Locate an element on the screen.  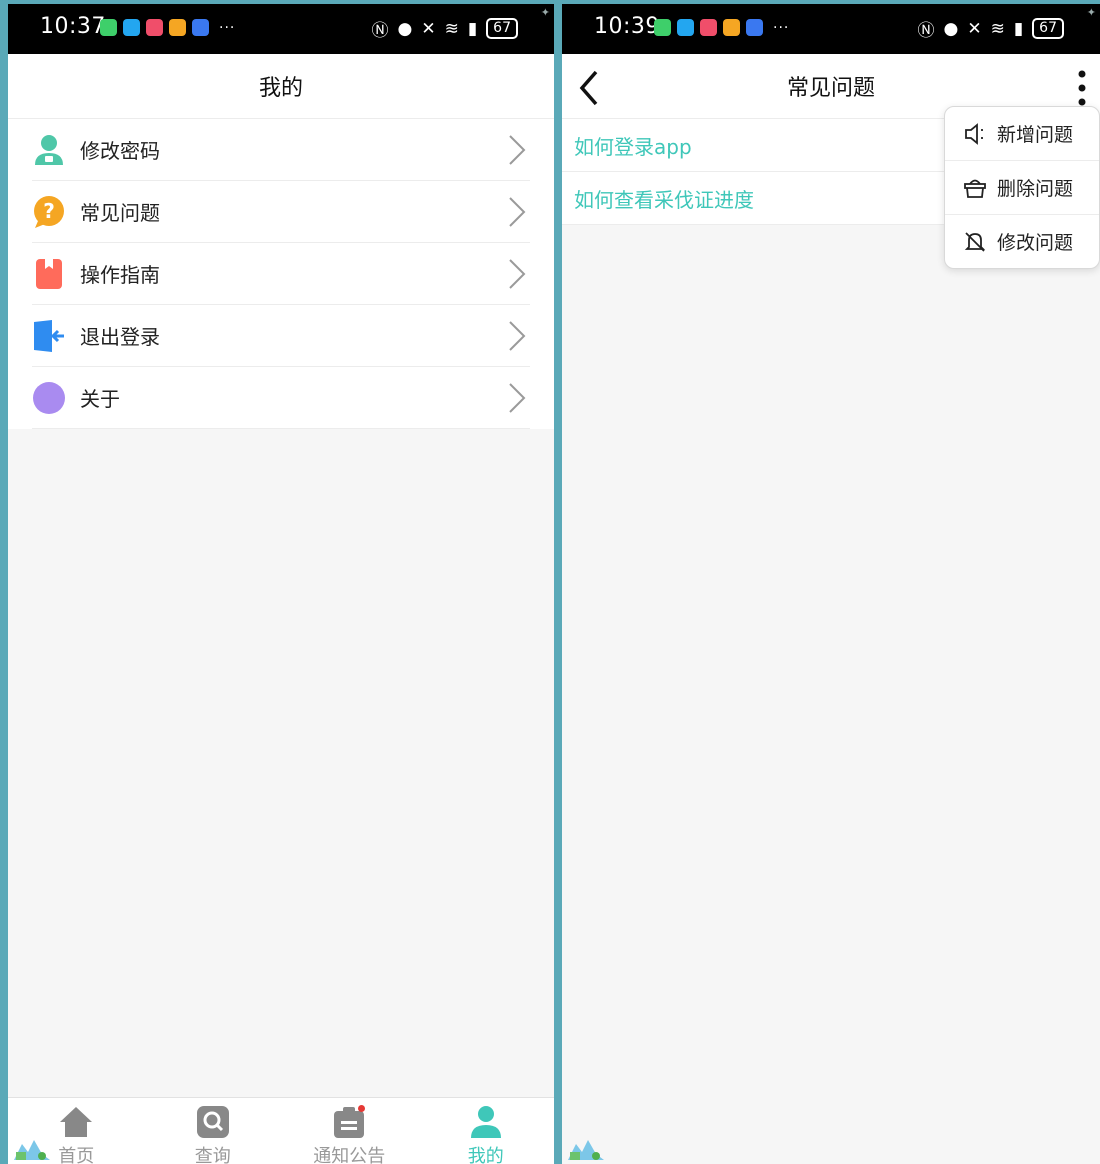
book-icon is located at coordinates (49, 273).